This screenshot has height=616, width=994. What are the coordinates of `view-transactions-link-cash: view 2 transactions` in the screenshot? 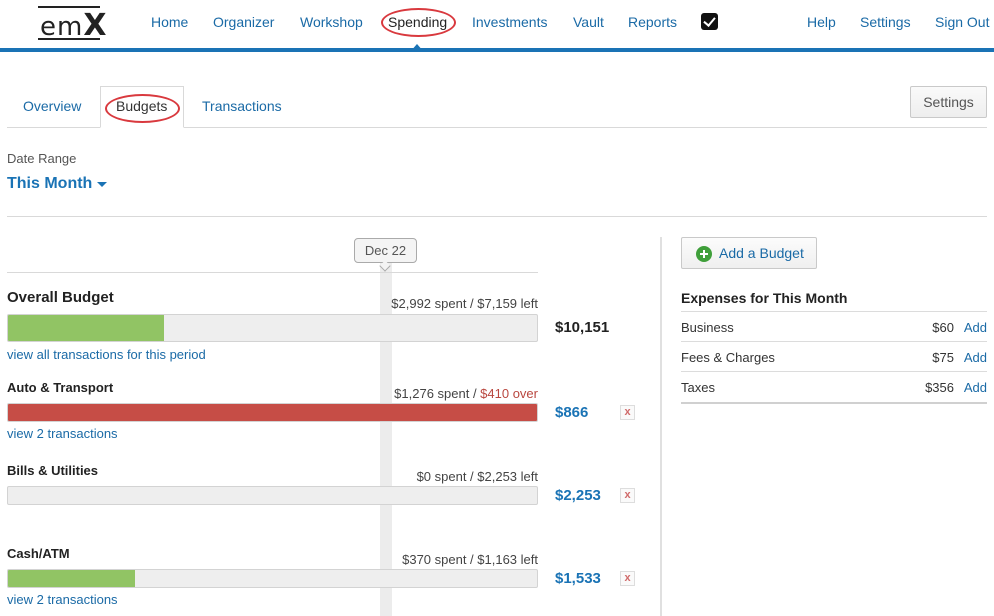 It's located at (62, 599).